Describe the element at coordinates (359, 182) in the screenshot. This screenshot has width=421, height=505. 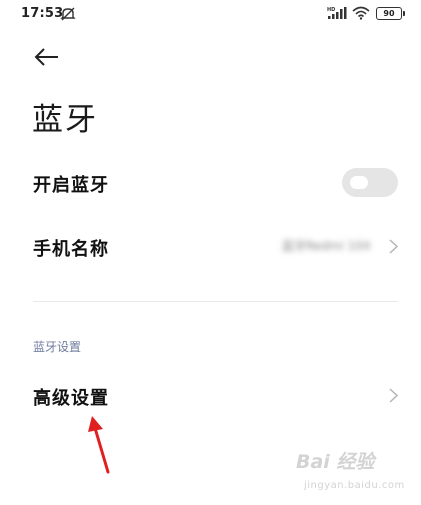
I see `toggle-knob` at that location.